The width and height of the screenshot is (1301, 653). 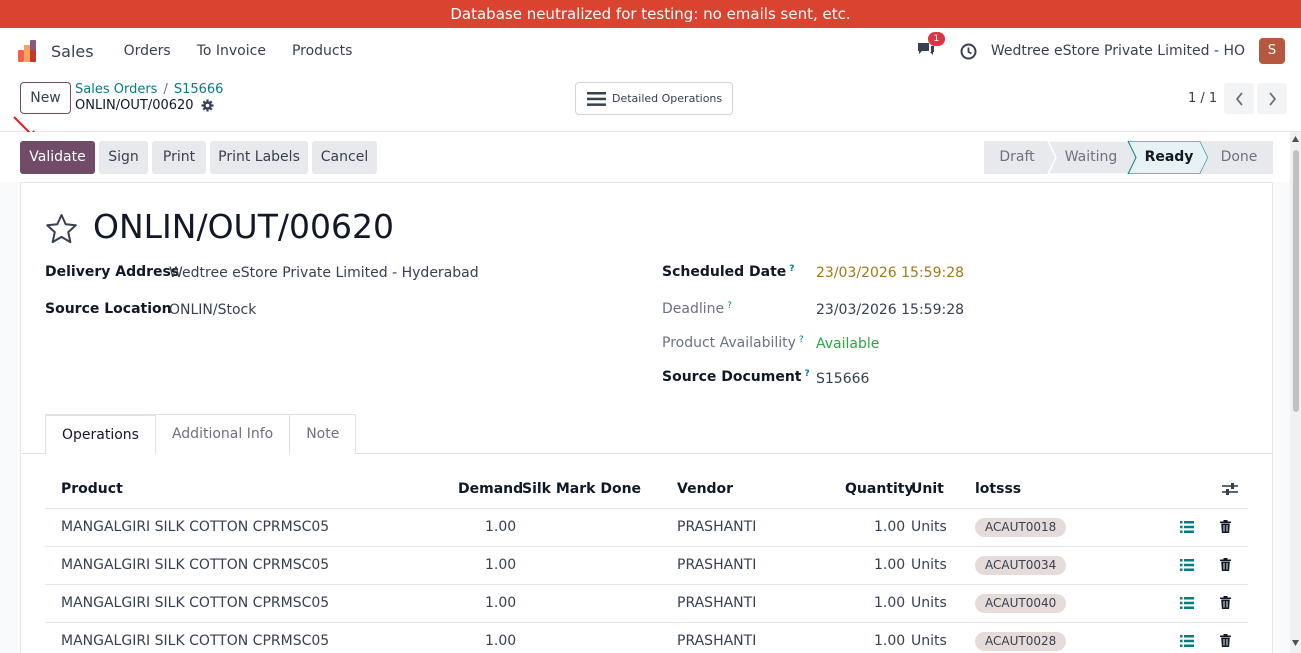 I want to click on column-demand: Demand, so click(x=490, y=489).